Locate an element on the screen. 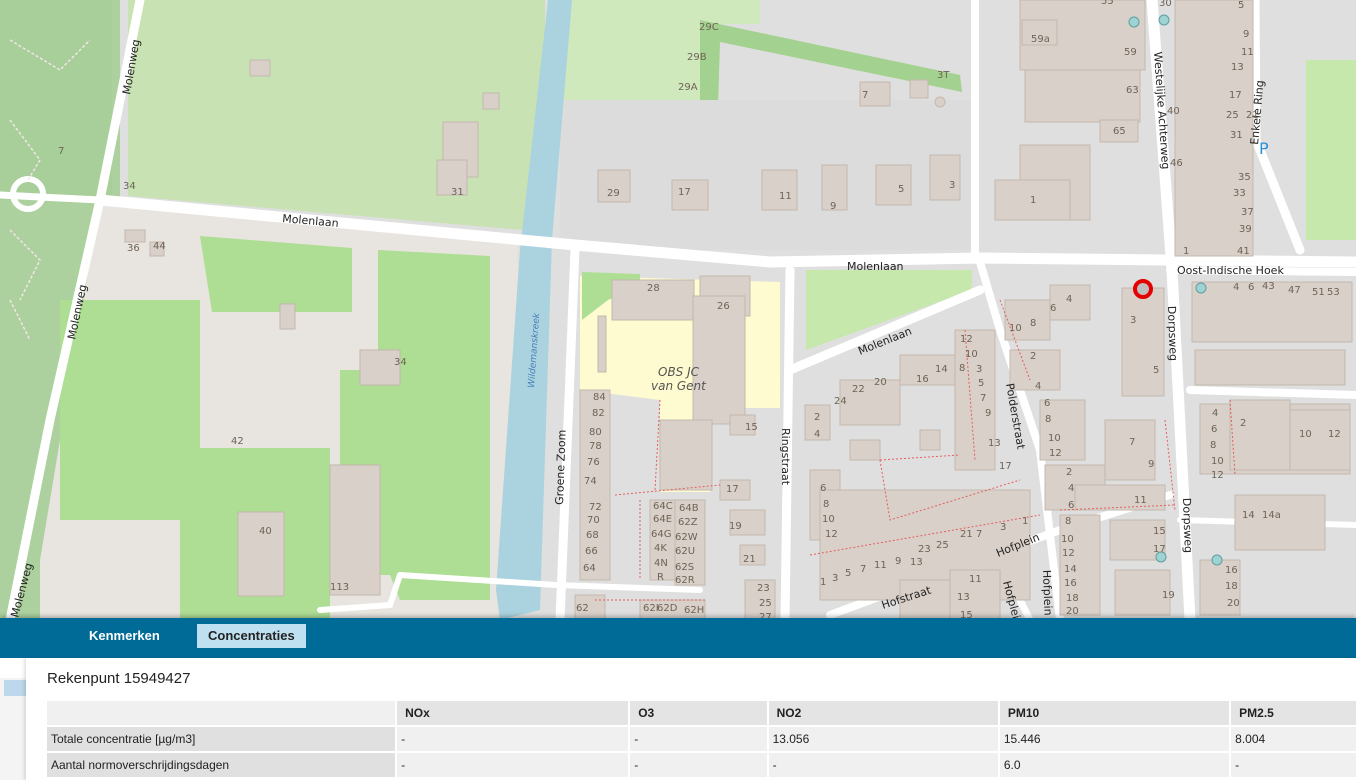 The image size is (1356, 780). house-number-label: 51 is located at coordinates (1318, 292).